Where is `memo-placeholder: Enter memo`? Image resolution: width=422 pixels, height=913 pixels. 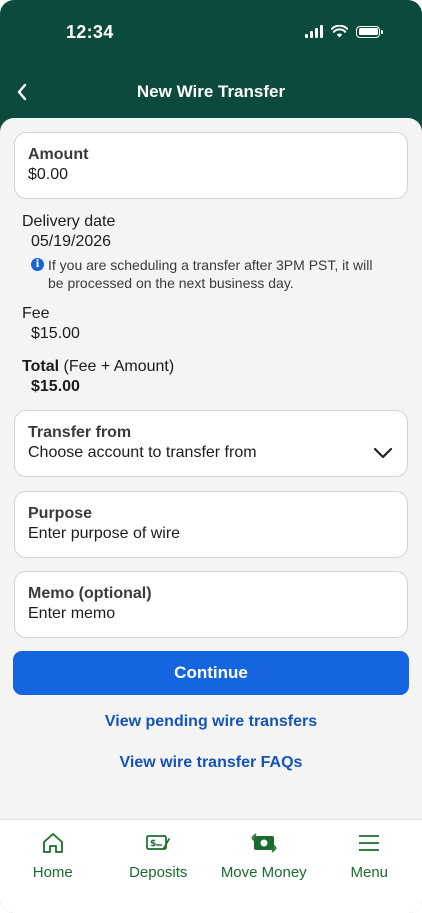
memo-placeholder: Enter memo is located at coordinates (72, 613).